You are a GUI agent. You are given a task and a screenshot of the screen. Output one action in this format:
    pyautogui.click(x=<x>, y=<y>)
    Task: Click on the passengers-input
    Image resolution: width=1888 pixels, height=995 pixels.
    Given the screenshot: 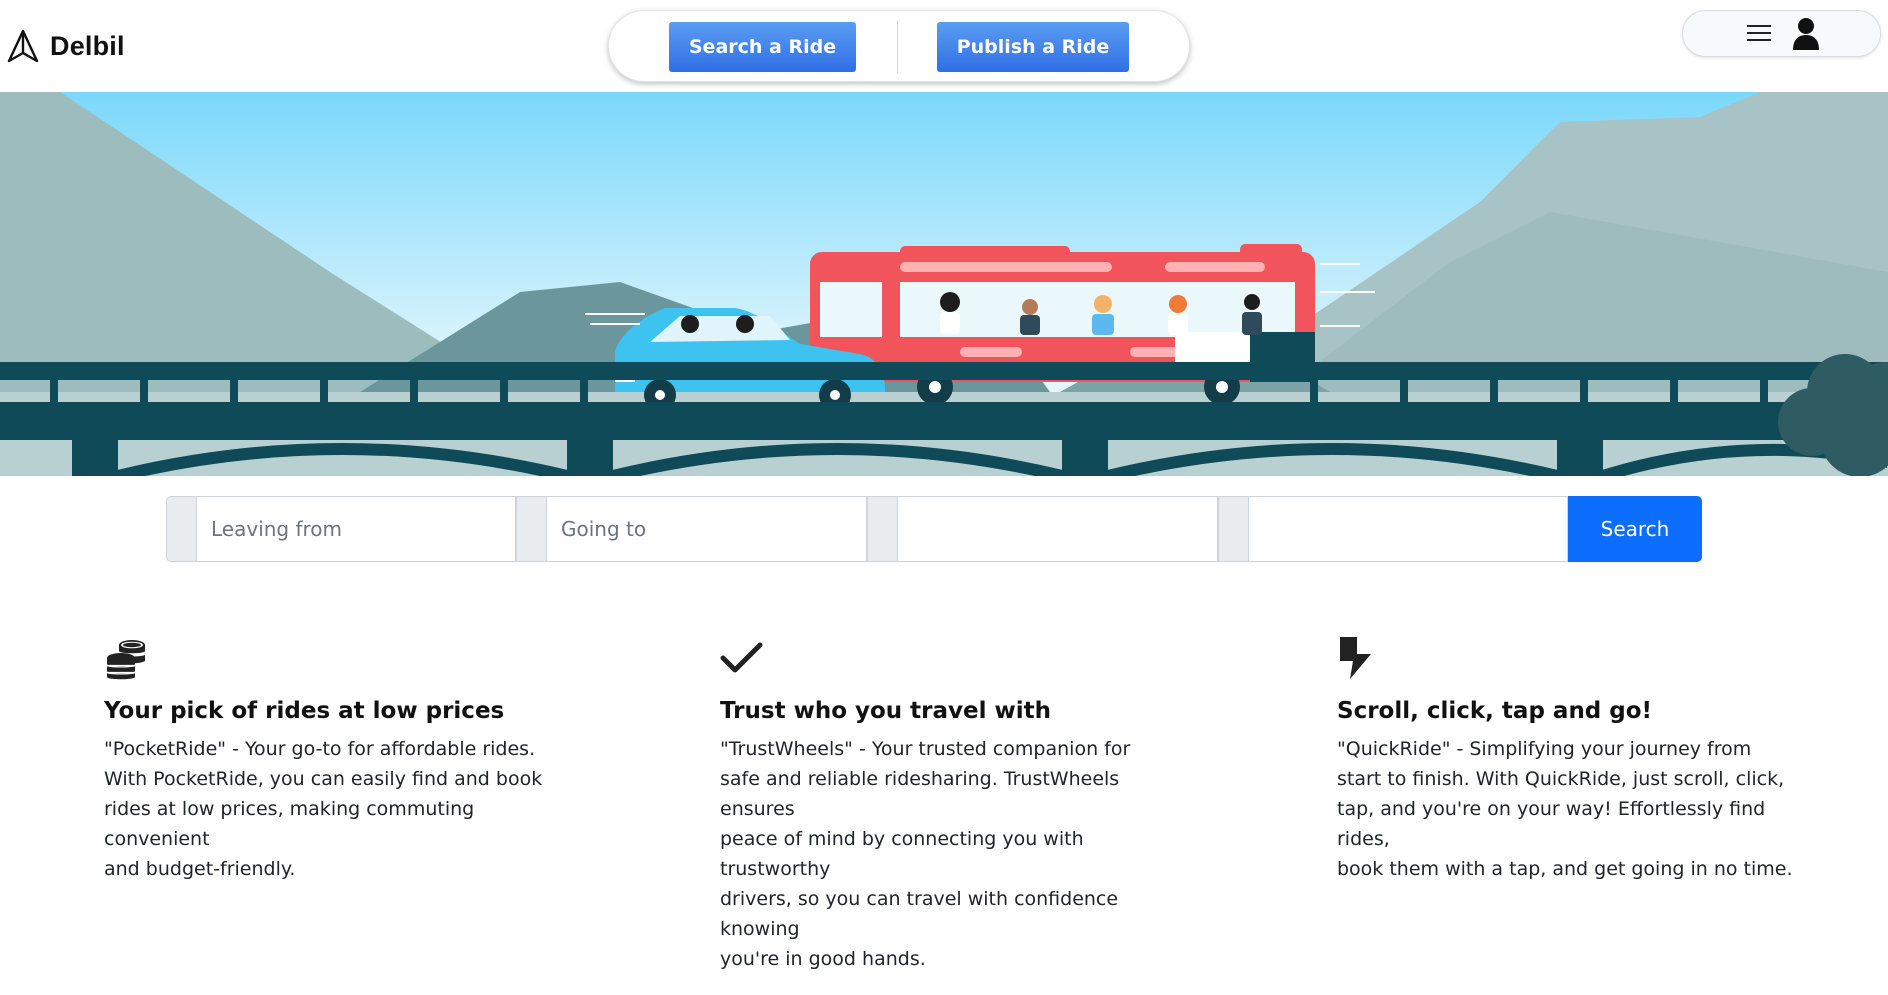 What is the action you would take?
    pyautogui.click(x=1408, y=529)
    